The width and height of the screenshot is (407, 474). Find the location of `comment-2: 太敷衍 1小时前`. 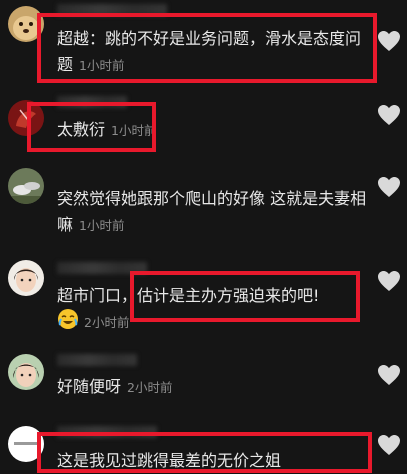

comment-2: 太敷衍 1小时前 is located at coordinates (203, 125).